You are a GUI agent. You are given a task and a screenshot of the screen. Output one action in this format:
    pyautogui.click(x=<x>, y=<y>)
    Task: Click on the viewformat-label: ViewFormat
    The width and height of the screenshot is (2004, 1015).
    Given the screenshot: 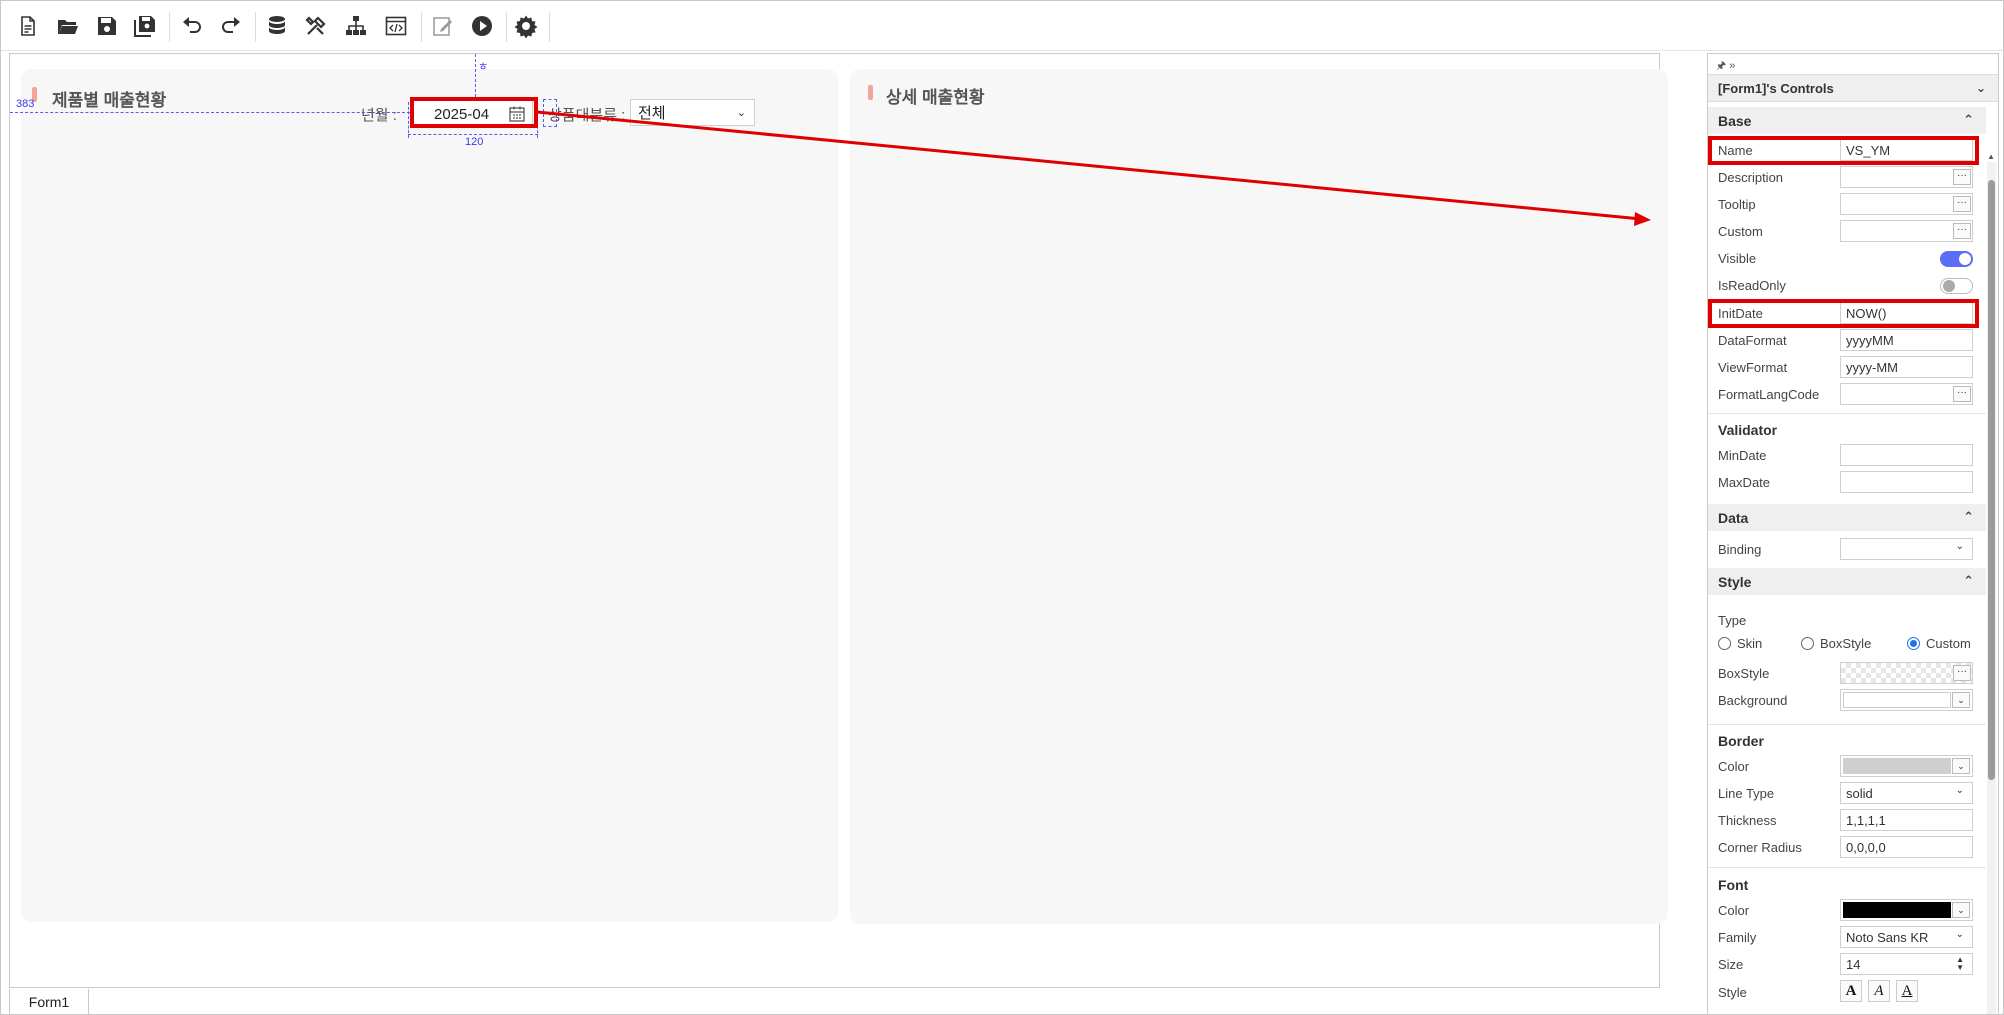 What is the action you would take?
    pyautogui.click(x=1753, y=367)
    